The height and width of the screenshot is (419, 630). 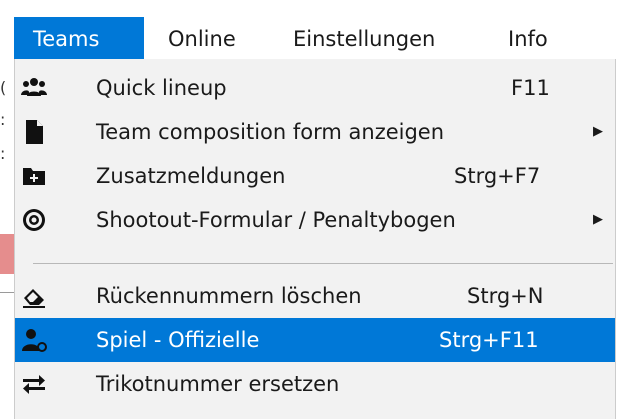 What do you see at coordinates (34, 384) in the screenshot?
I see `swap-arrows-icon` at bounding box center [34, 384].